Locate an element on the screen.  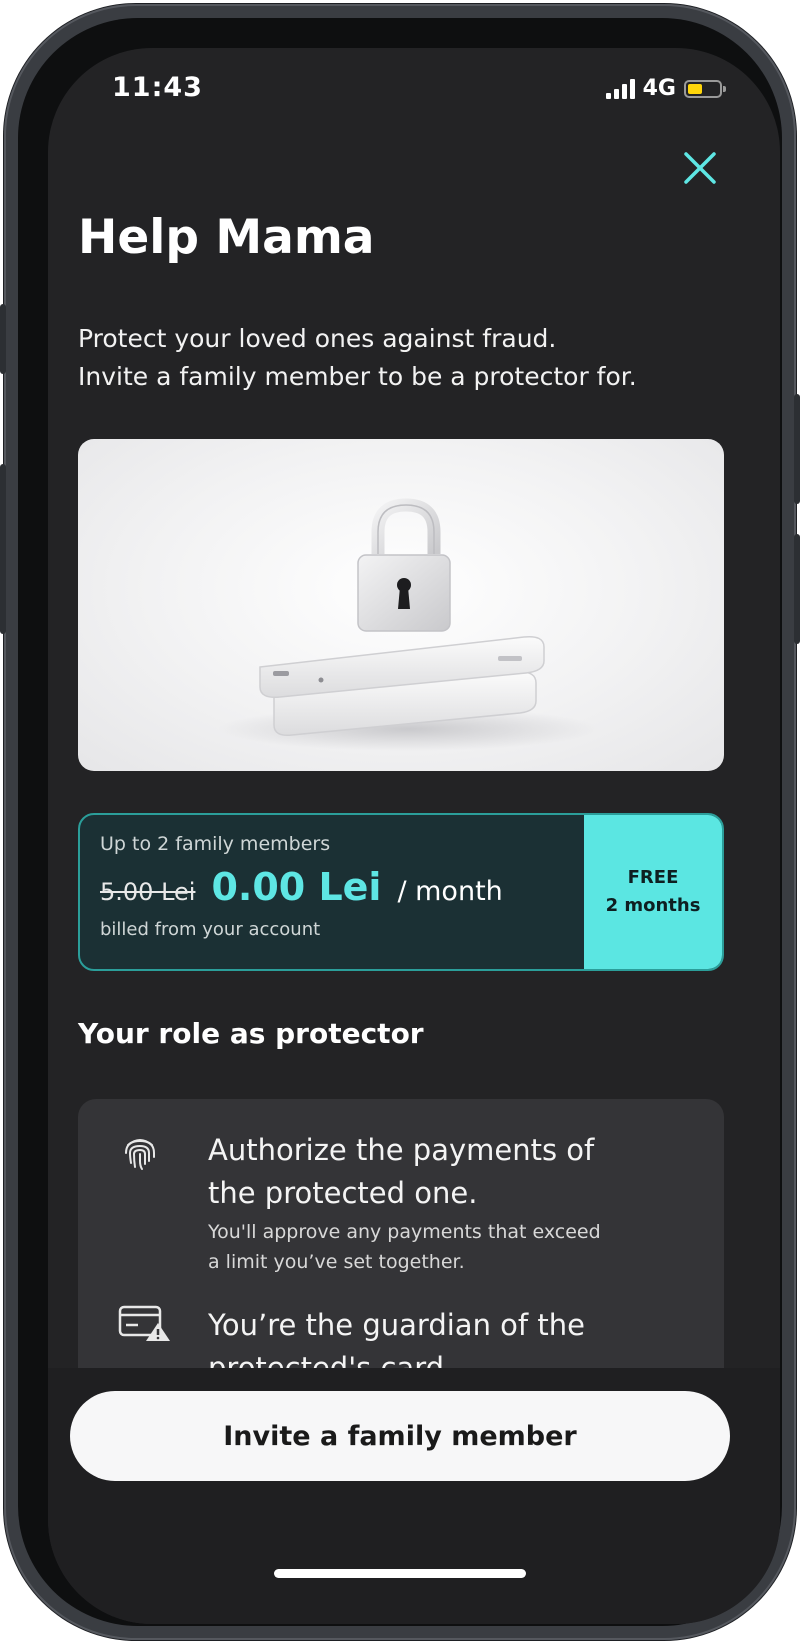
role-heading: Your role as protector is located at coordinates (251, 1033).